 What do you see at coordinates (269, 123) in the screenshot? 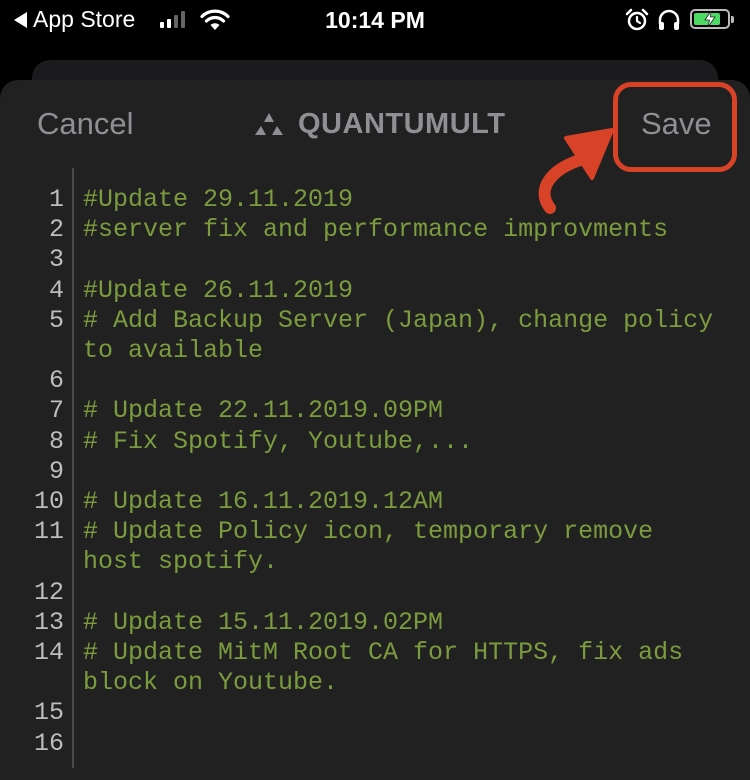
I see `quantumult-logo-icon` at bounding box center [269, 123].